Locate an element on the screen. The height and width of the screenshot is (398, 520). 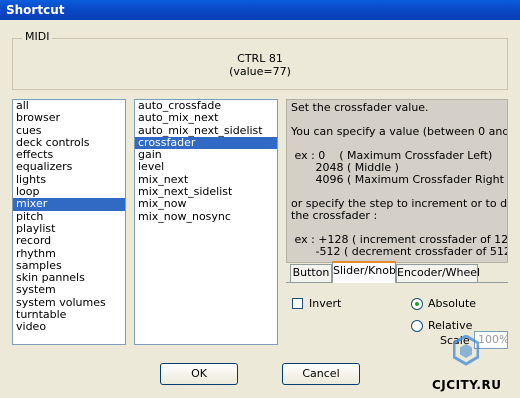
midi-value: (value=77) is located at coordinates (260, 71).